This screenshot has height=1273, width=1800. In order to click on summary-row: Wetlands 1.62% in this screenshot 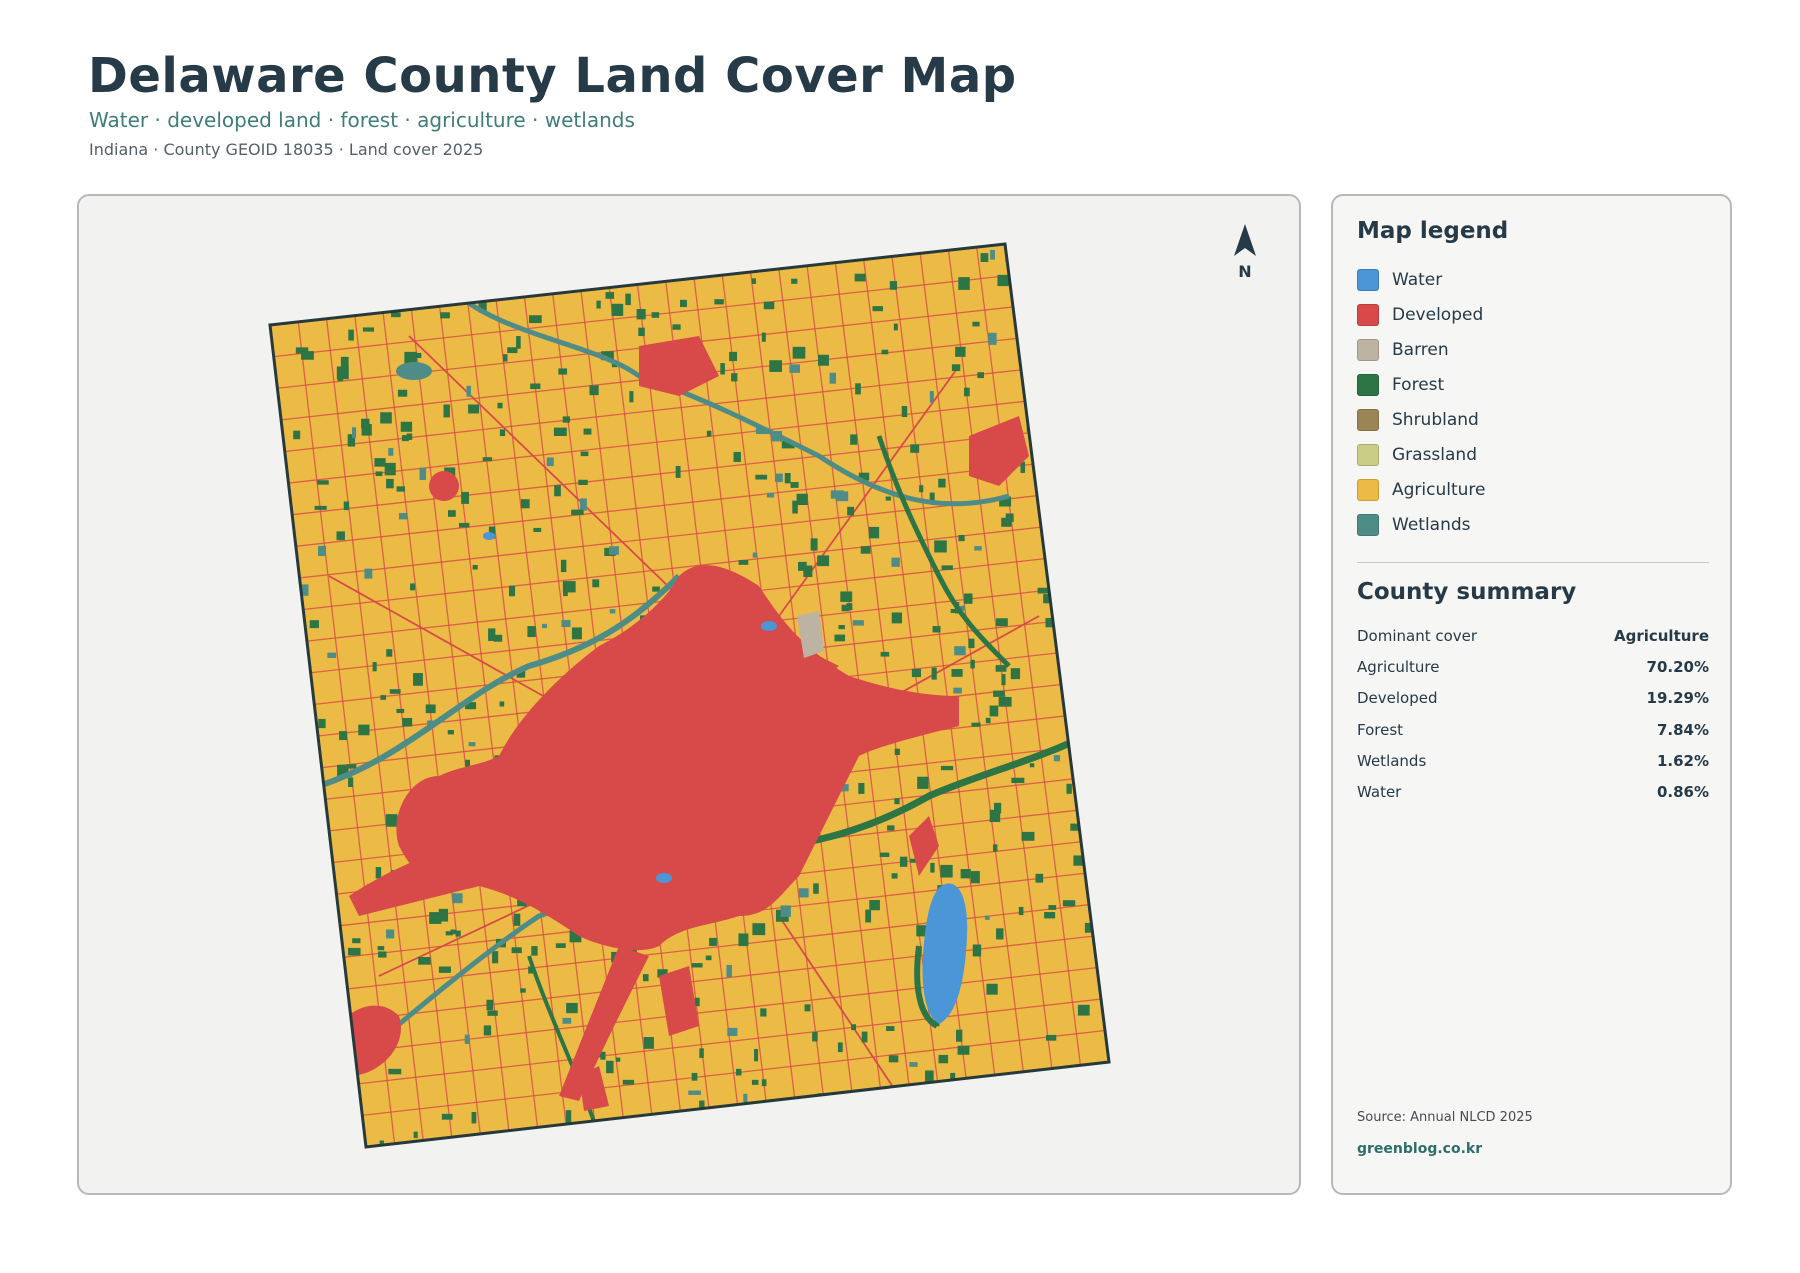, I will do `click(1533, 760)`.